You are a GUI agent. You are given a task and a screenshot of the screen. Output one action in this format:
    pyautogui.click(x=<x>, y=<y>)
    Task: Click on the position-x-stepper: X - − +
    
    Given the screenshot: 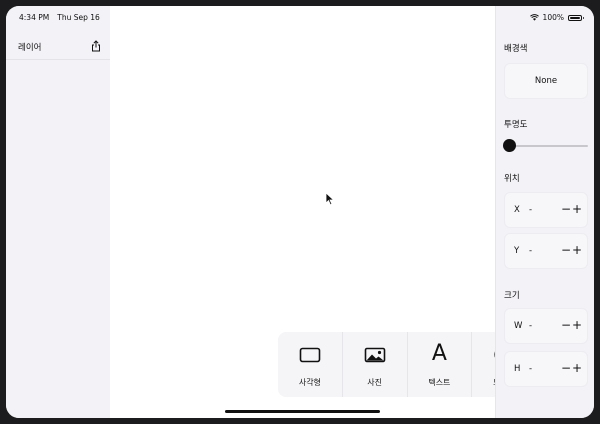 What is the action you would take?
    pyautogui.click(x=546, y=210)
    